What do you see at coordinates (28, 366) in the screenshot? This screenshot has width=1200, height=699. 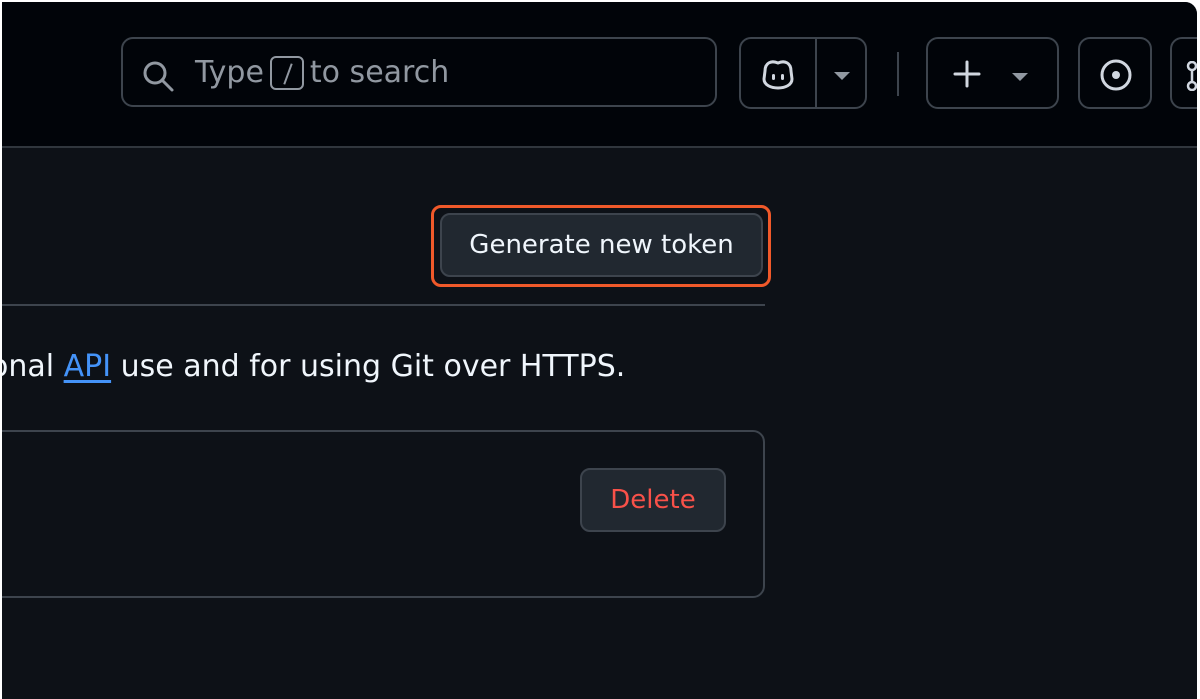 I see `description-text-before: onal` at bounding box center [28, 366].